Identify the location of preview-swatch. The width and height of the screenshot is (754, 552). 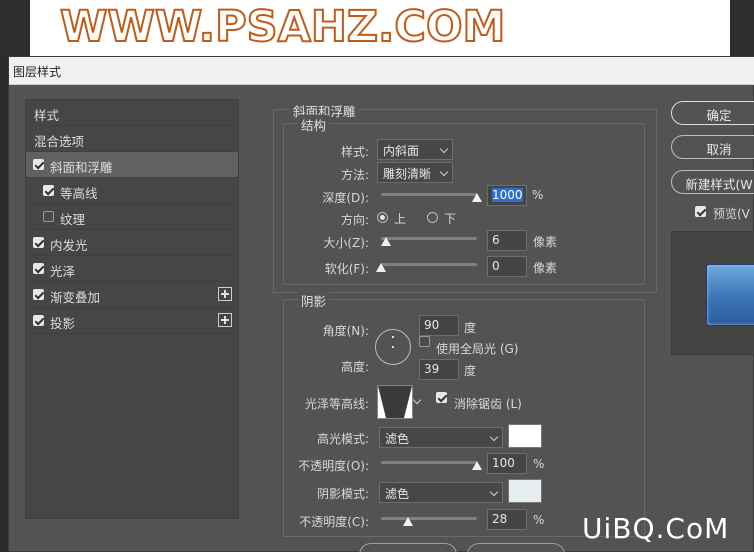
(730, 295).